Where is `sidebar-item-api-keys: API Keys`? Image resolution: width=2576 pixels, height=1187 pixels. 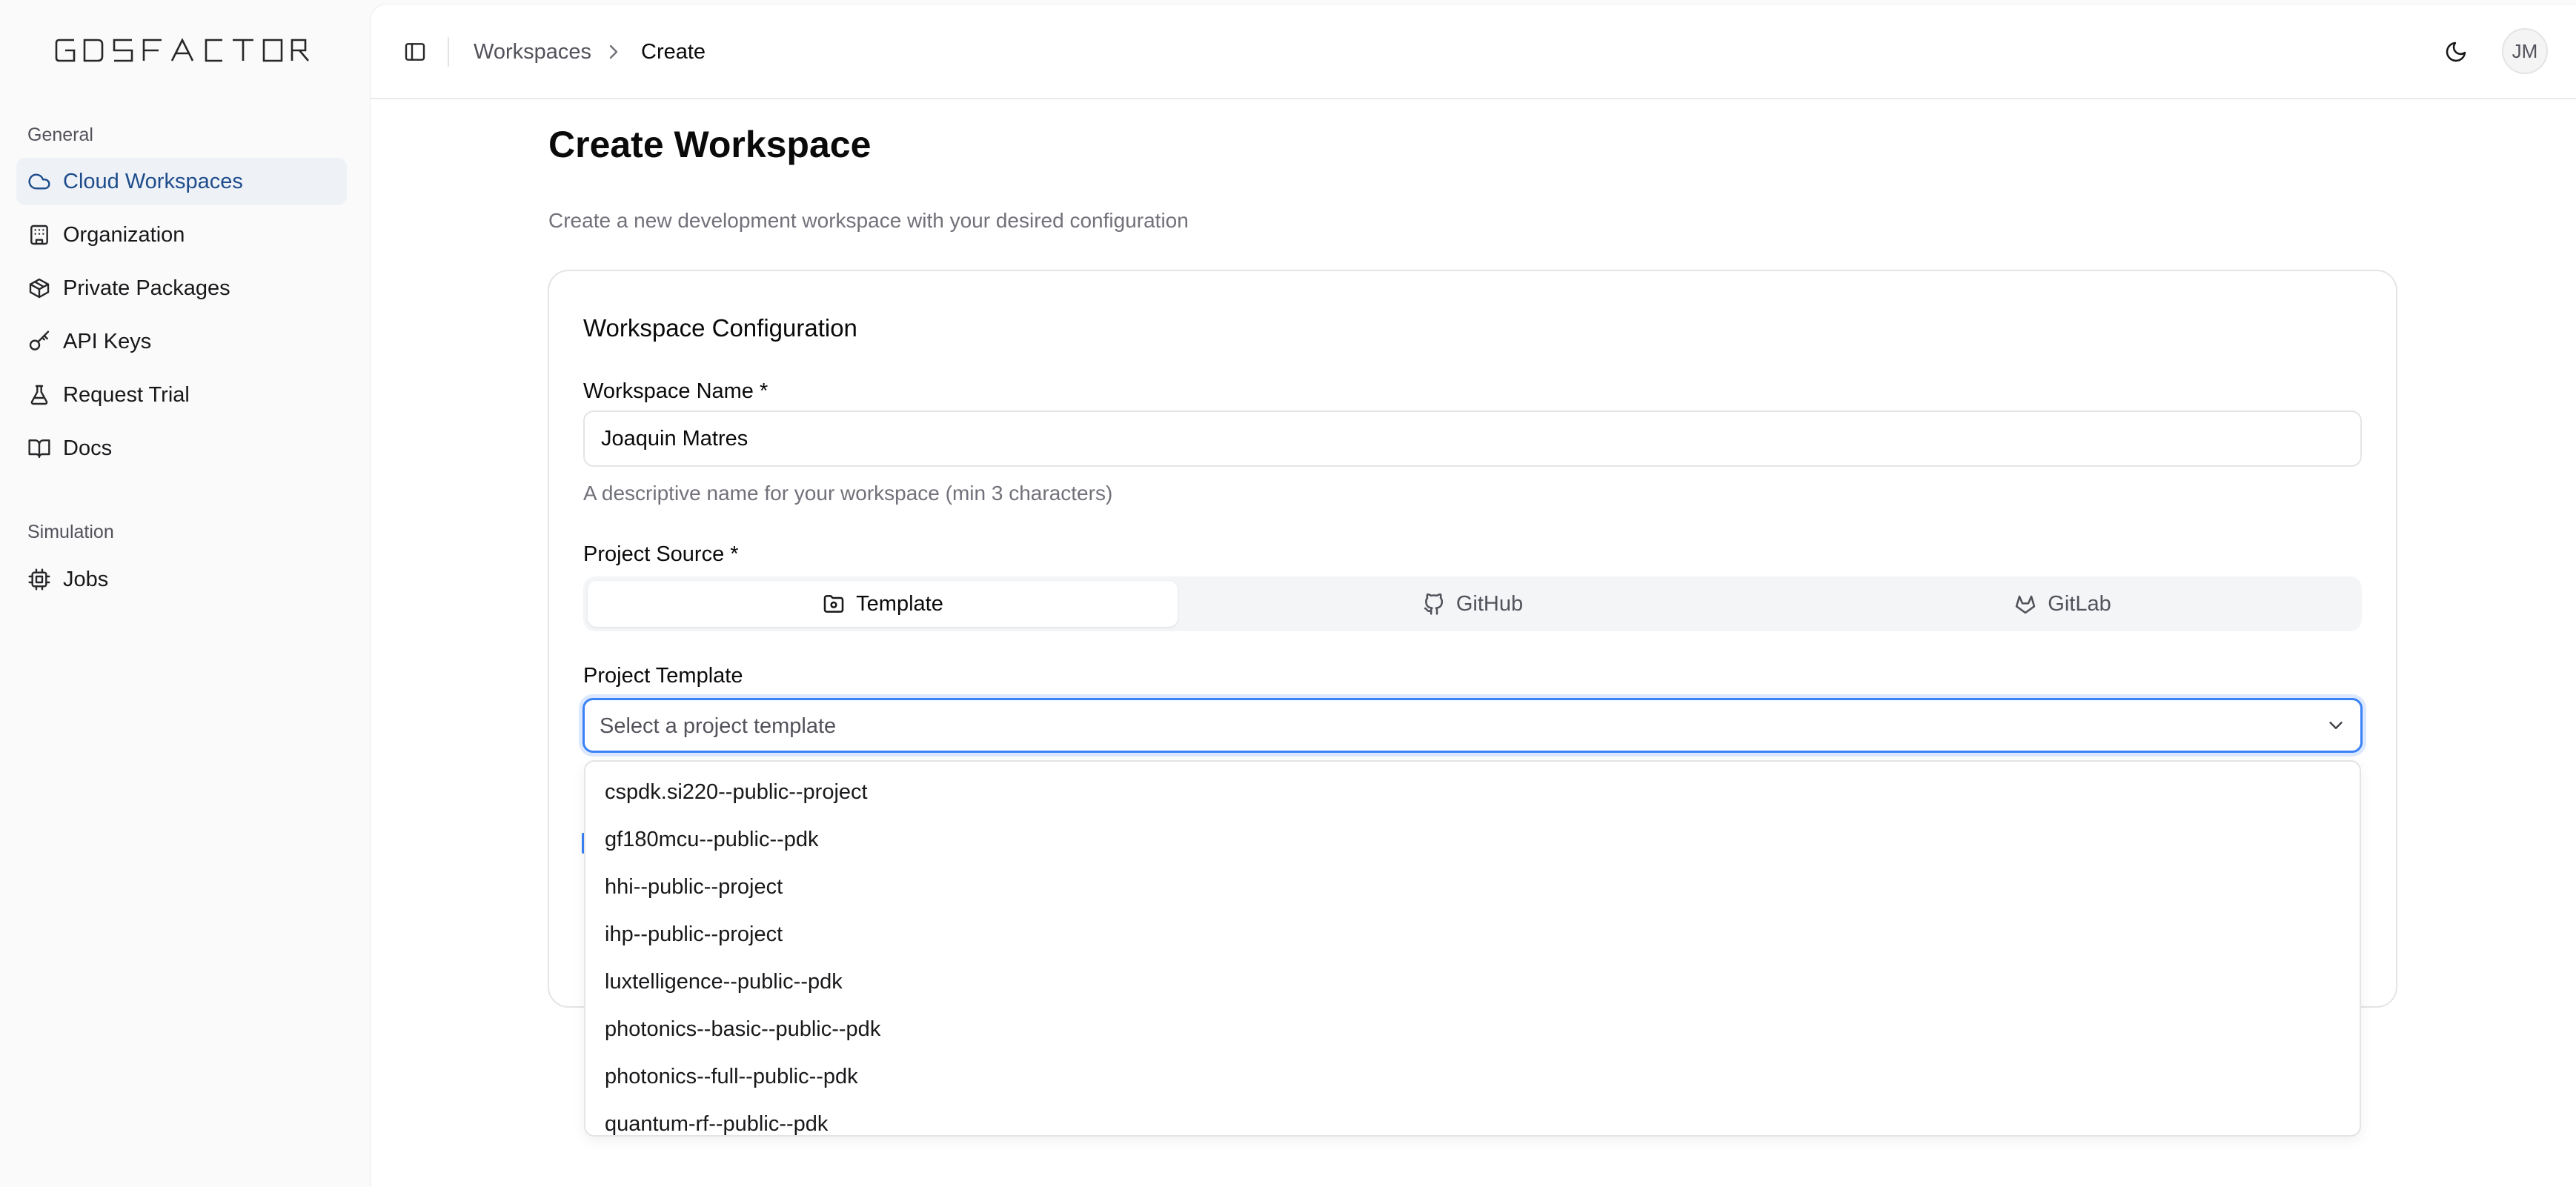
sidebar-item-api-keys: API Keys is located at coordinates (181, 341).